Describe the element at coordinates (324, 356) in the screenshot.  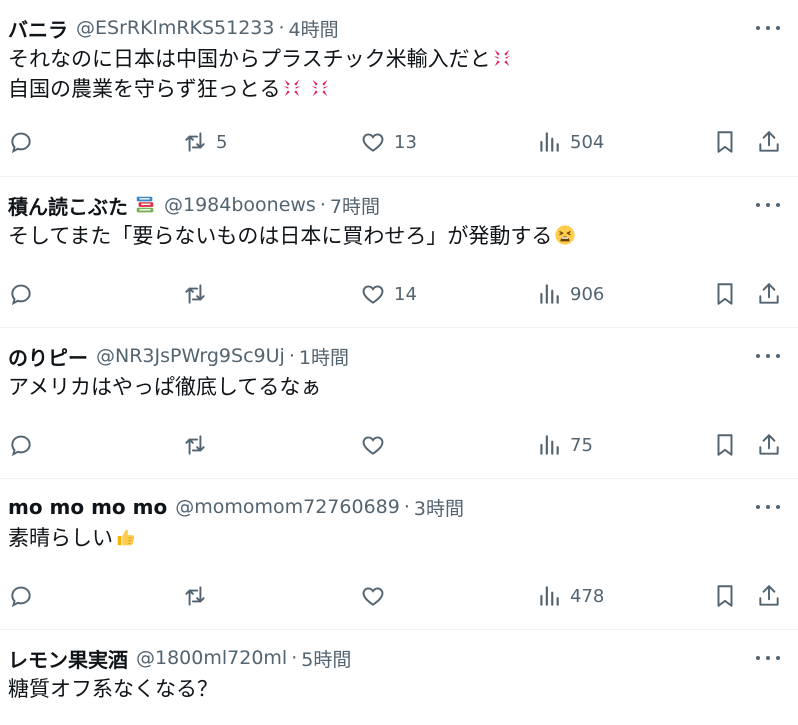
I see `post-time: 1時間` at that location.